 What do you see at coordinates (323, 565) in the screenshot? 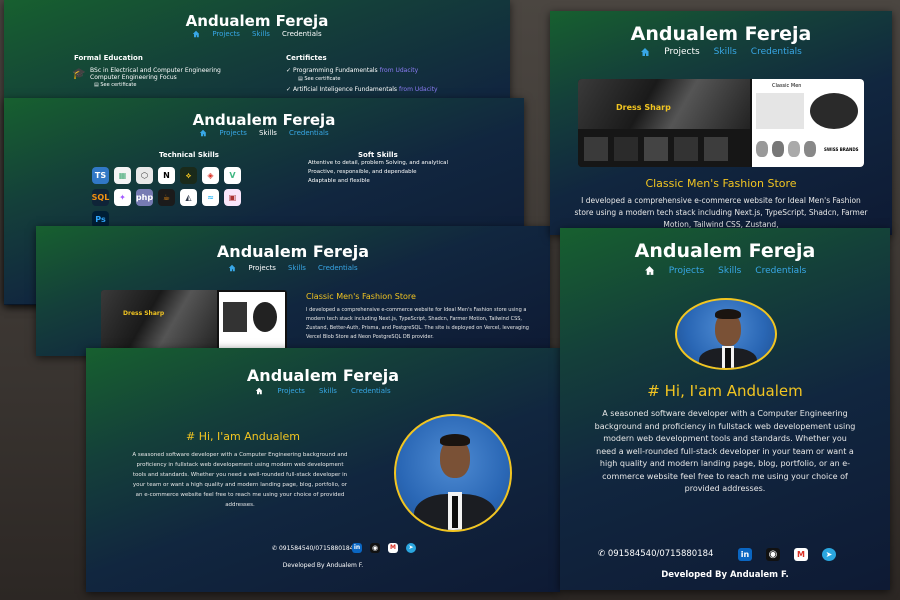
I see `footer-credit: Developed By Andualem F.` at bounding box center [323, 565].